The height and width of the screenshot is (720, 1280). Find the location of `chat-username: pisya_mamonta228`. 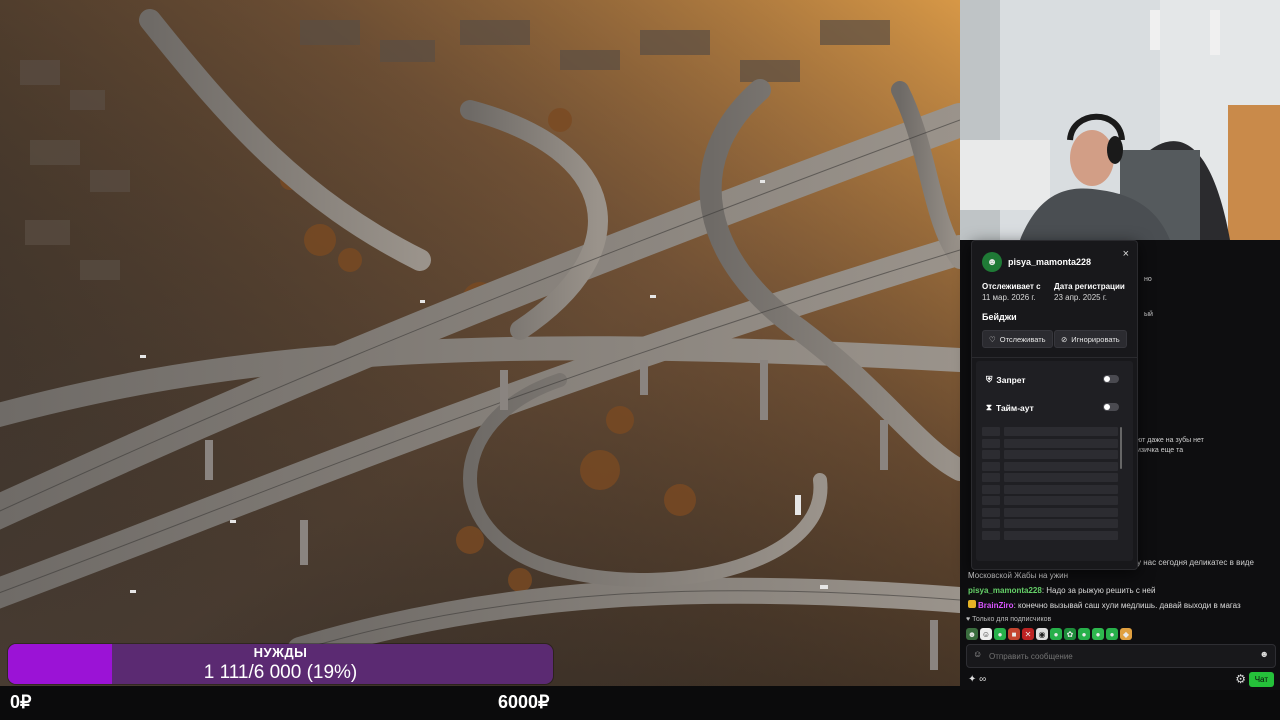

chat-username: pisya_mamonta228 is located at coordinates (1005, 590).